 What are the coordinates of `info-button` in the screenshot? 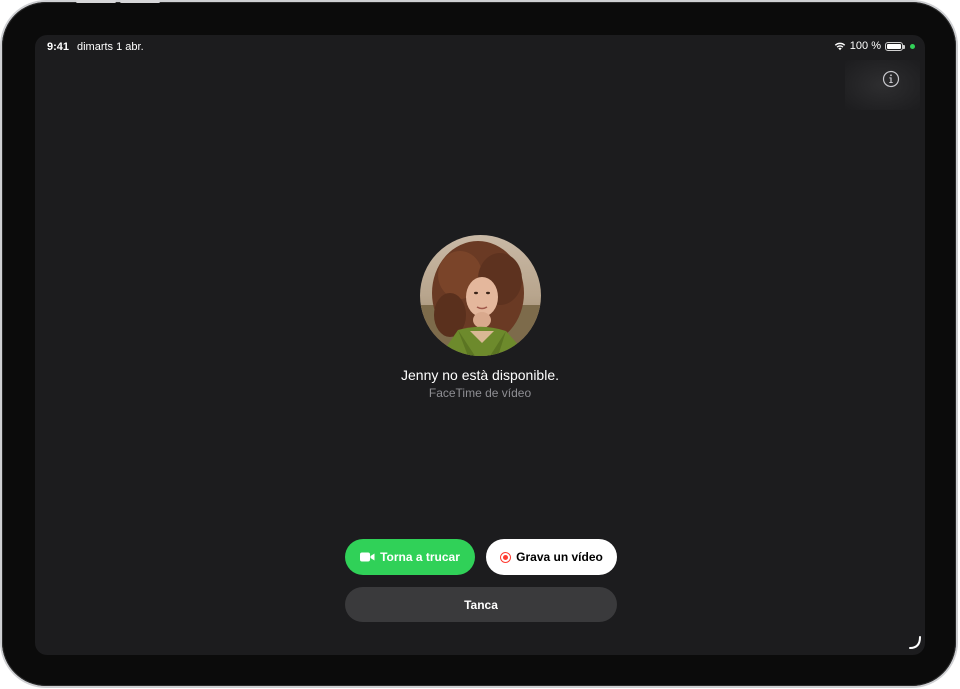 It's located at (891, 79).